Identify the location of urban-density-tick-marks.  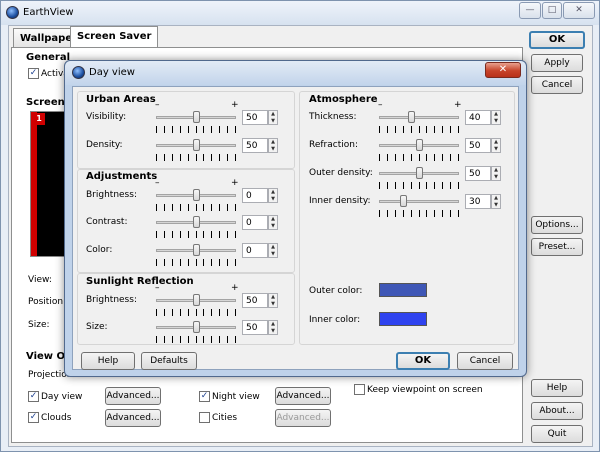
(196, 157).